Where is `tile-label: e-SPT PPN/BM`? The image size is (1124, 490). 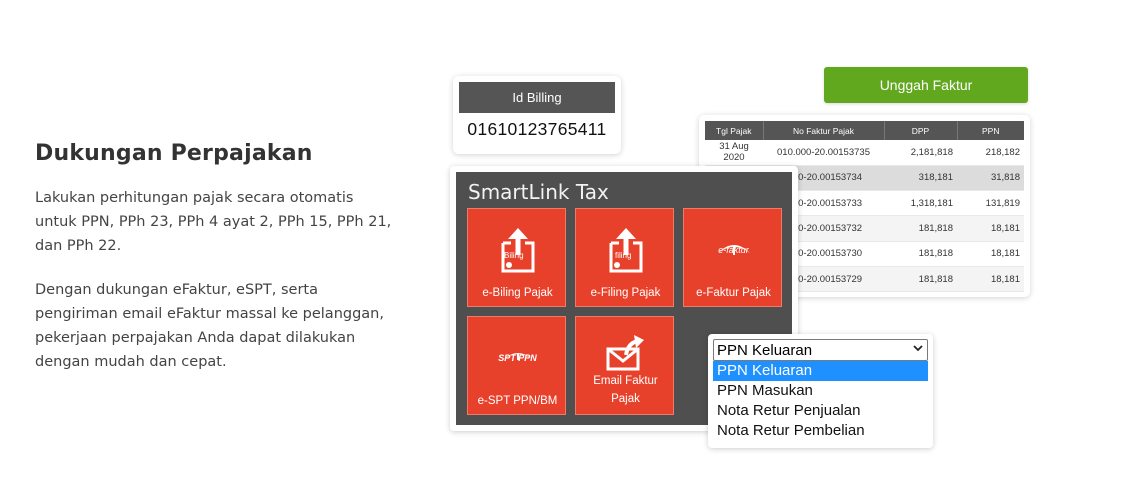
tile-label: e-SPT PPN/BM is located at coordinates (517, 401).